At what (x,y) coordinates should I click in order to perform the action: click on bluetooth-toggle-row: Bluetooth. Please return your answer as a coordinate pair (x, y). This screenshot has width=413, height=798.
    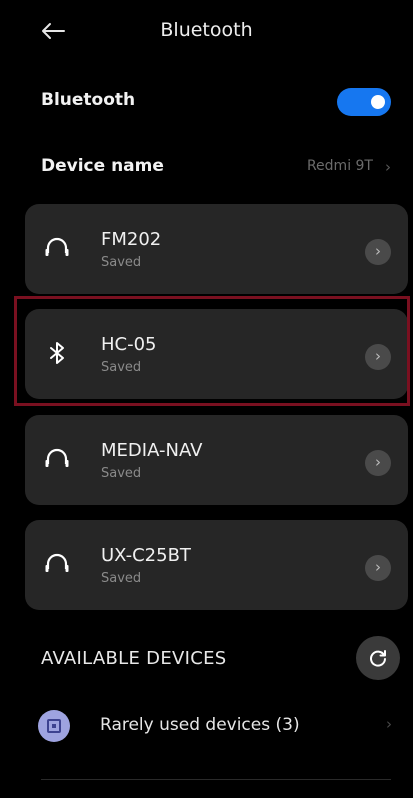
    Looking at the image, I should click on (216, 102).